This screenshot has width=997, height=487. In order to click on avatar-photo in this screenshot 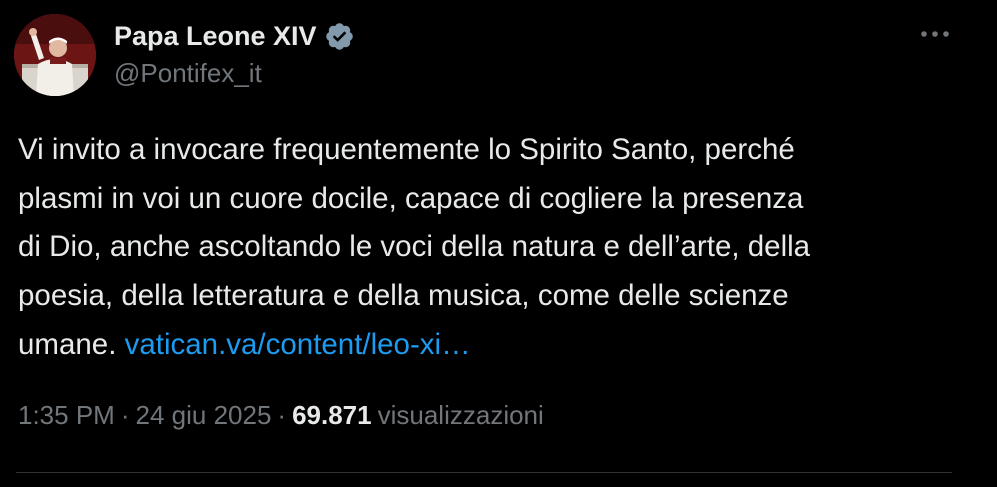, I will do `click(55, 55)`.